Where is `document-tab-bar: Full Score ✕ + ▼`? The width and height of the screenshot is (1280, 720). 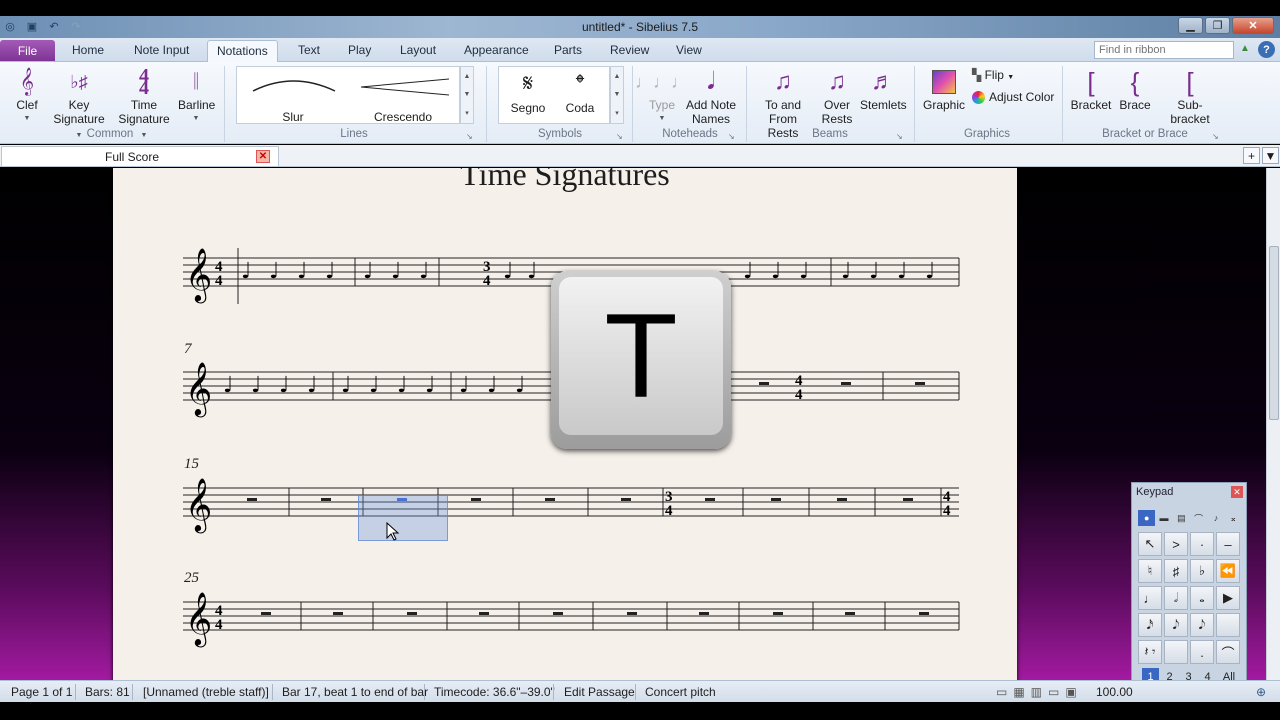
document-tab-bar: Full Score ✕ + ▼ is located at coordinates (640, 156).